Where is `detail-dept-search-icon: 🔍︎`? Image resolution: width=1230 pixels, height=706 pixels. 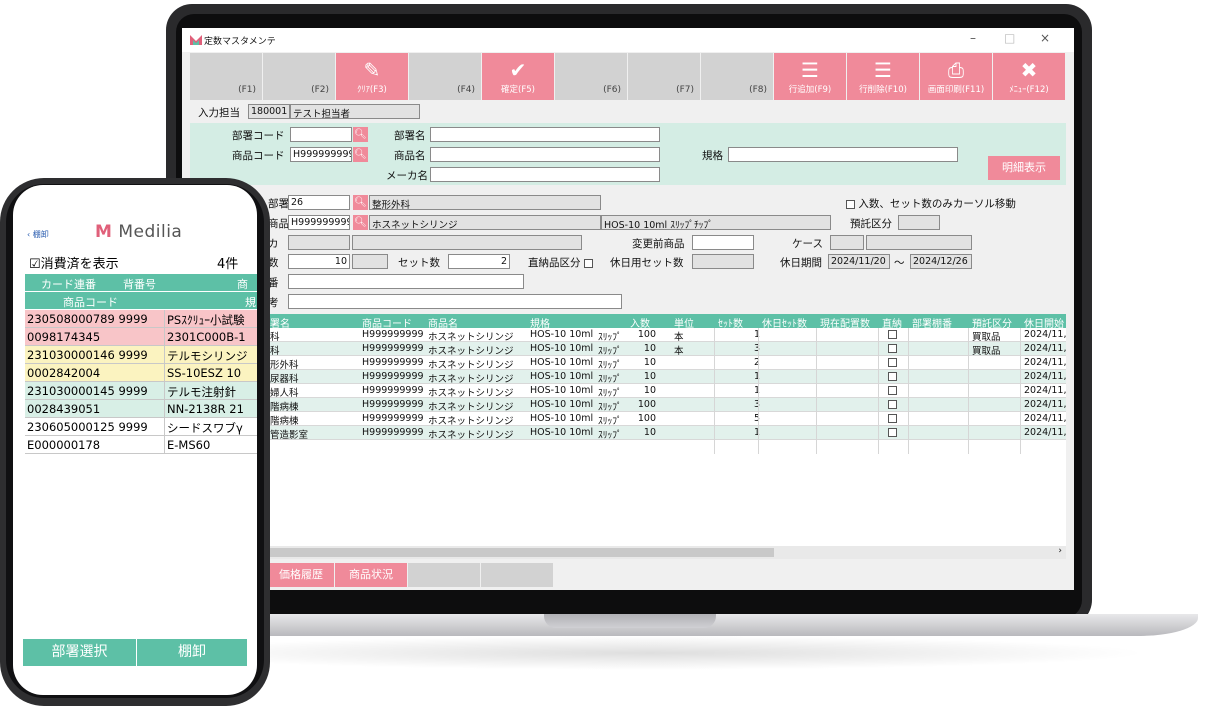
detail-dept-search-icon: 🔍︎ is located at coordinates (360, 202).